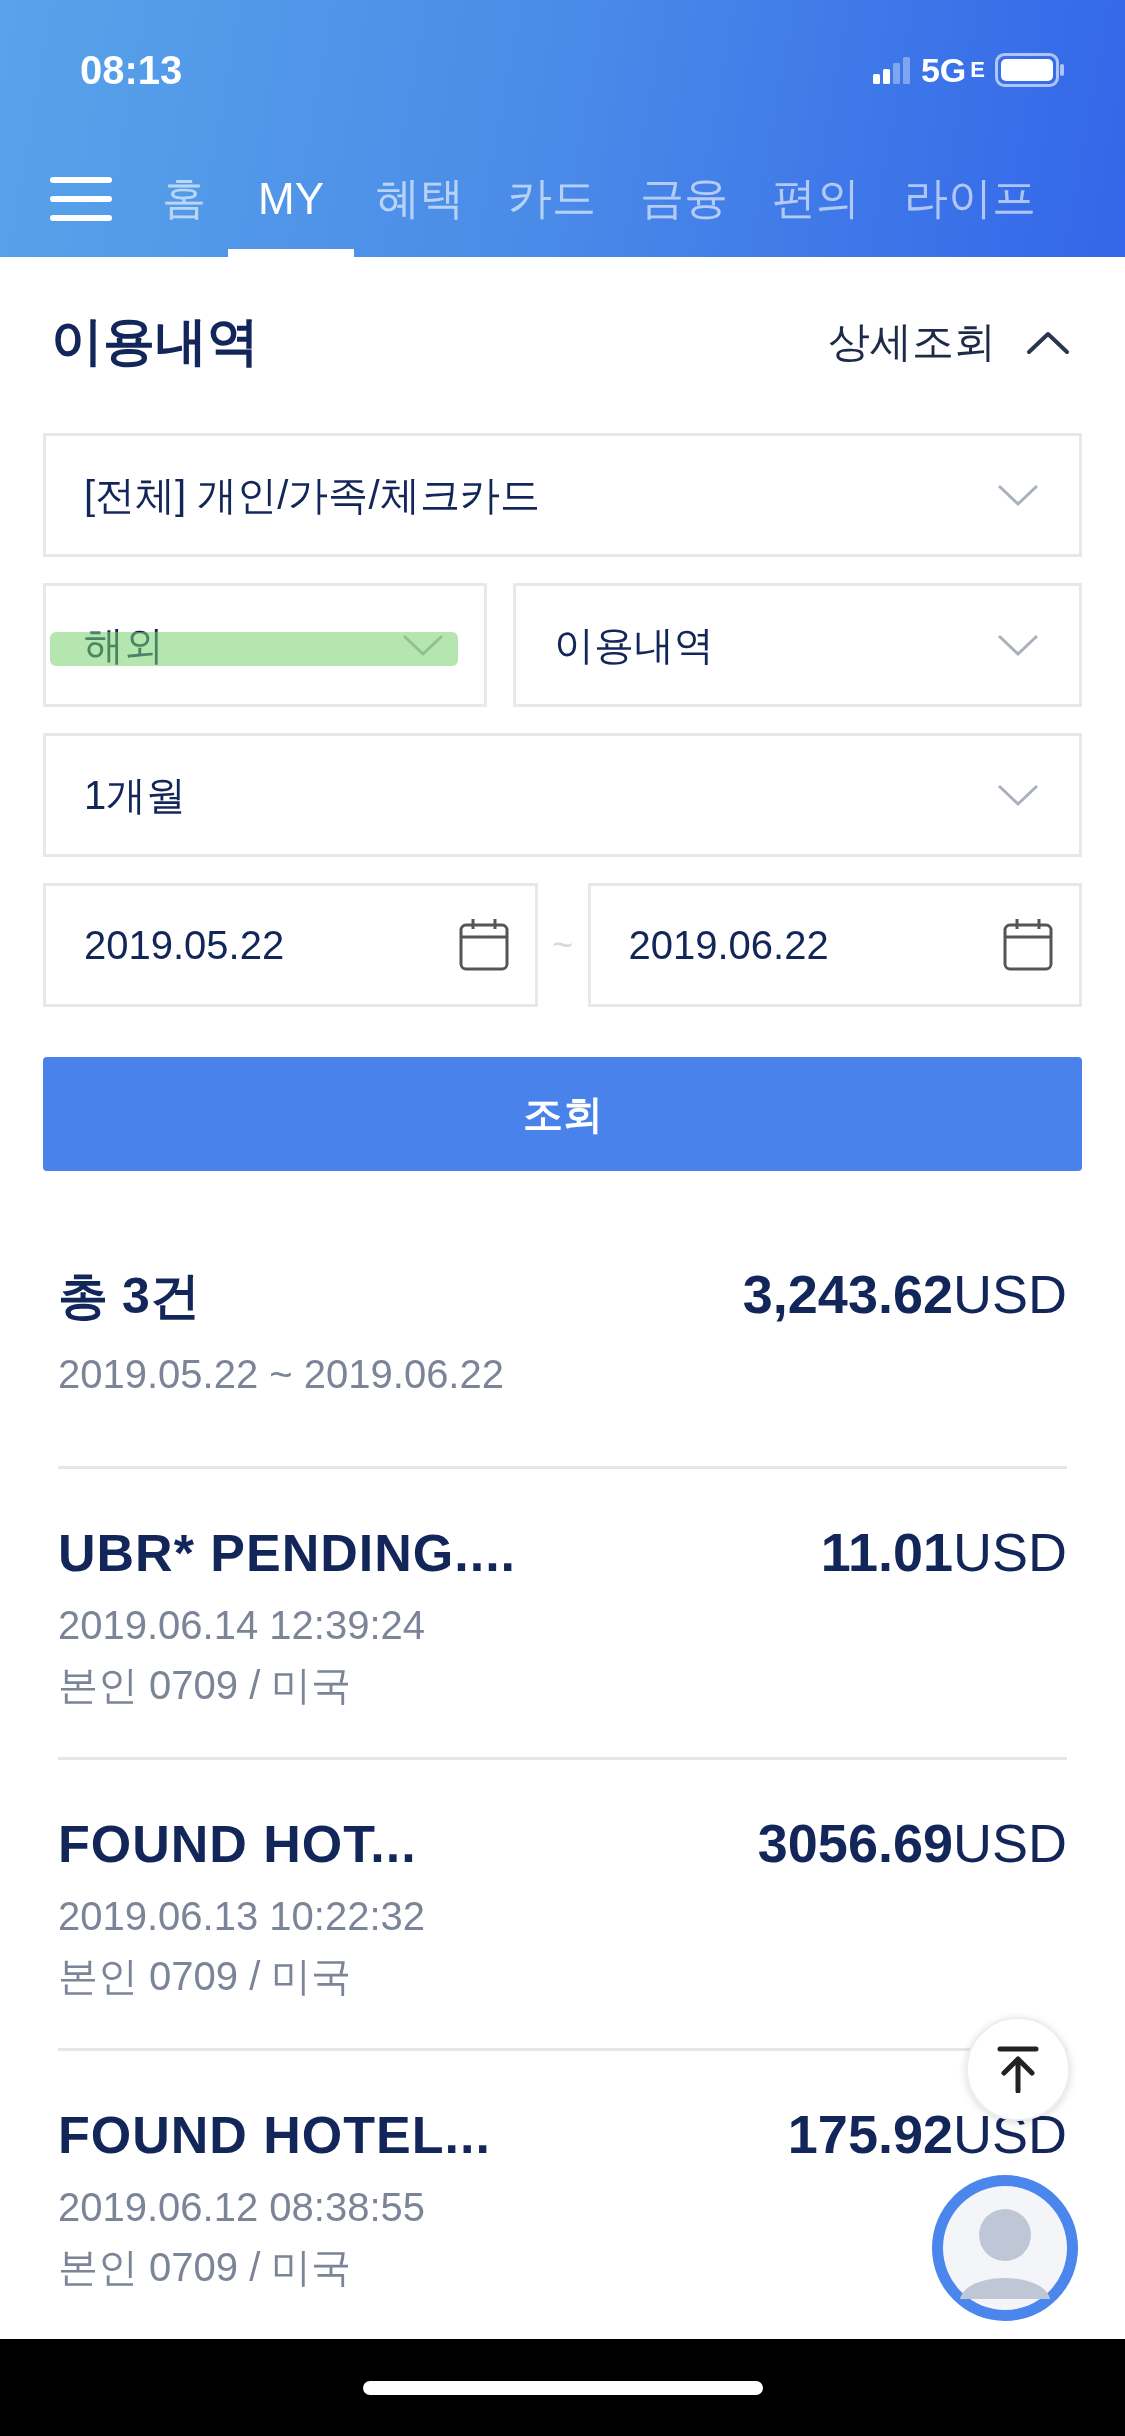 The width and height of the screenshot is (1125, 2436). What do you see at coordinates (977, 70) in the screenshot?
I see `network-suffix: E` at bounding box center [977, 70].